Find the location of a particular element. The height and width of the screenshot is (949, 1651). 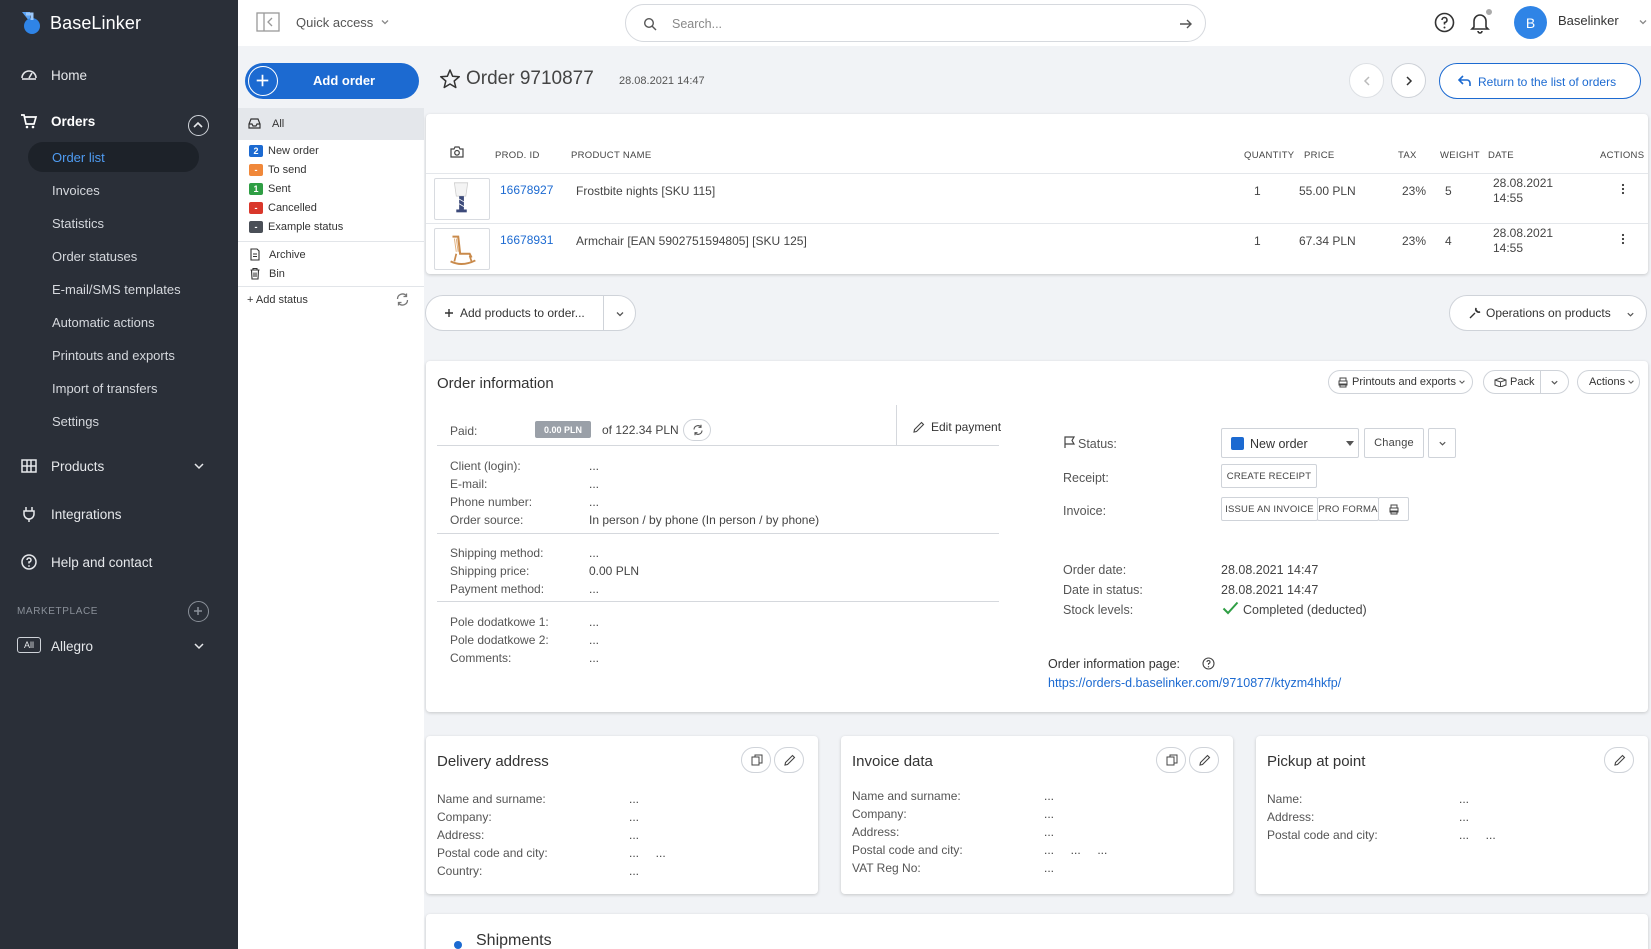

product-weight: 5 is located at coordinates (1448, 191).